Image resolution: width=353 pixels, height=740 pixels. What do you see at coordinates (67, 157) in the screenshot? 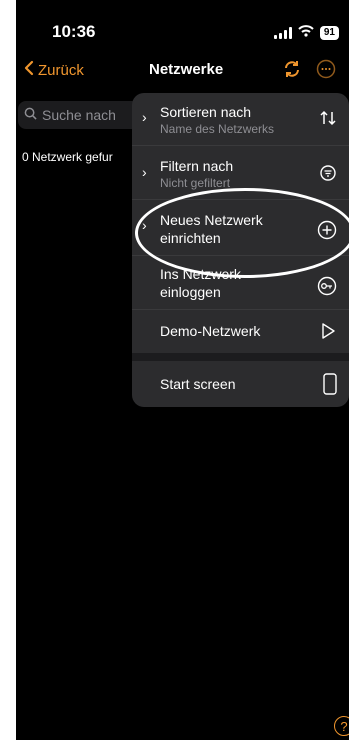
I see `network-count: 0 Netzwerk gefur` at bounding box center [67, 157].